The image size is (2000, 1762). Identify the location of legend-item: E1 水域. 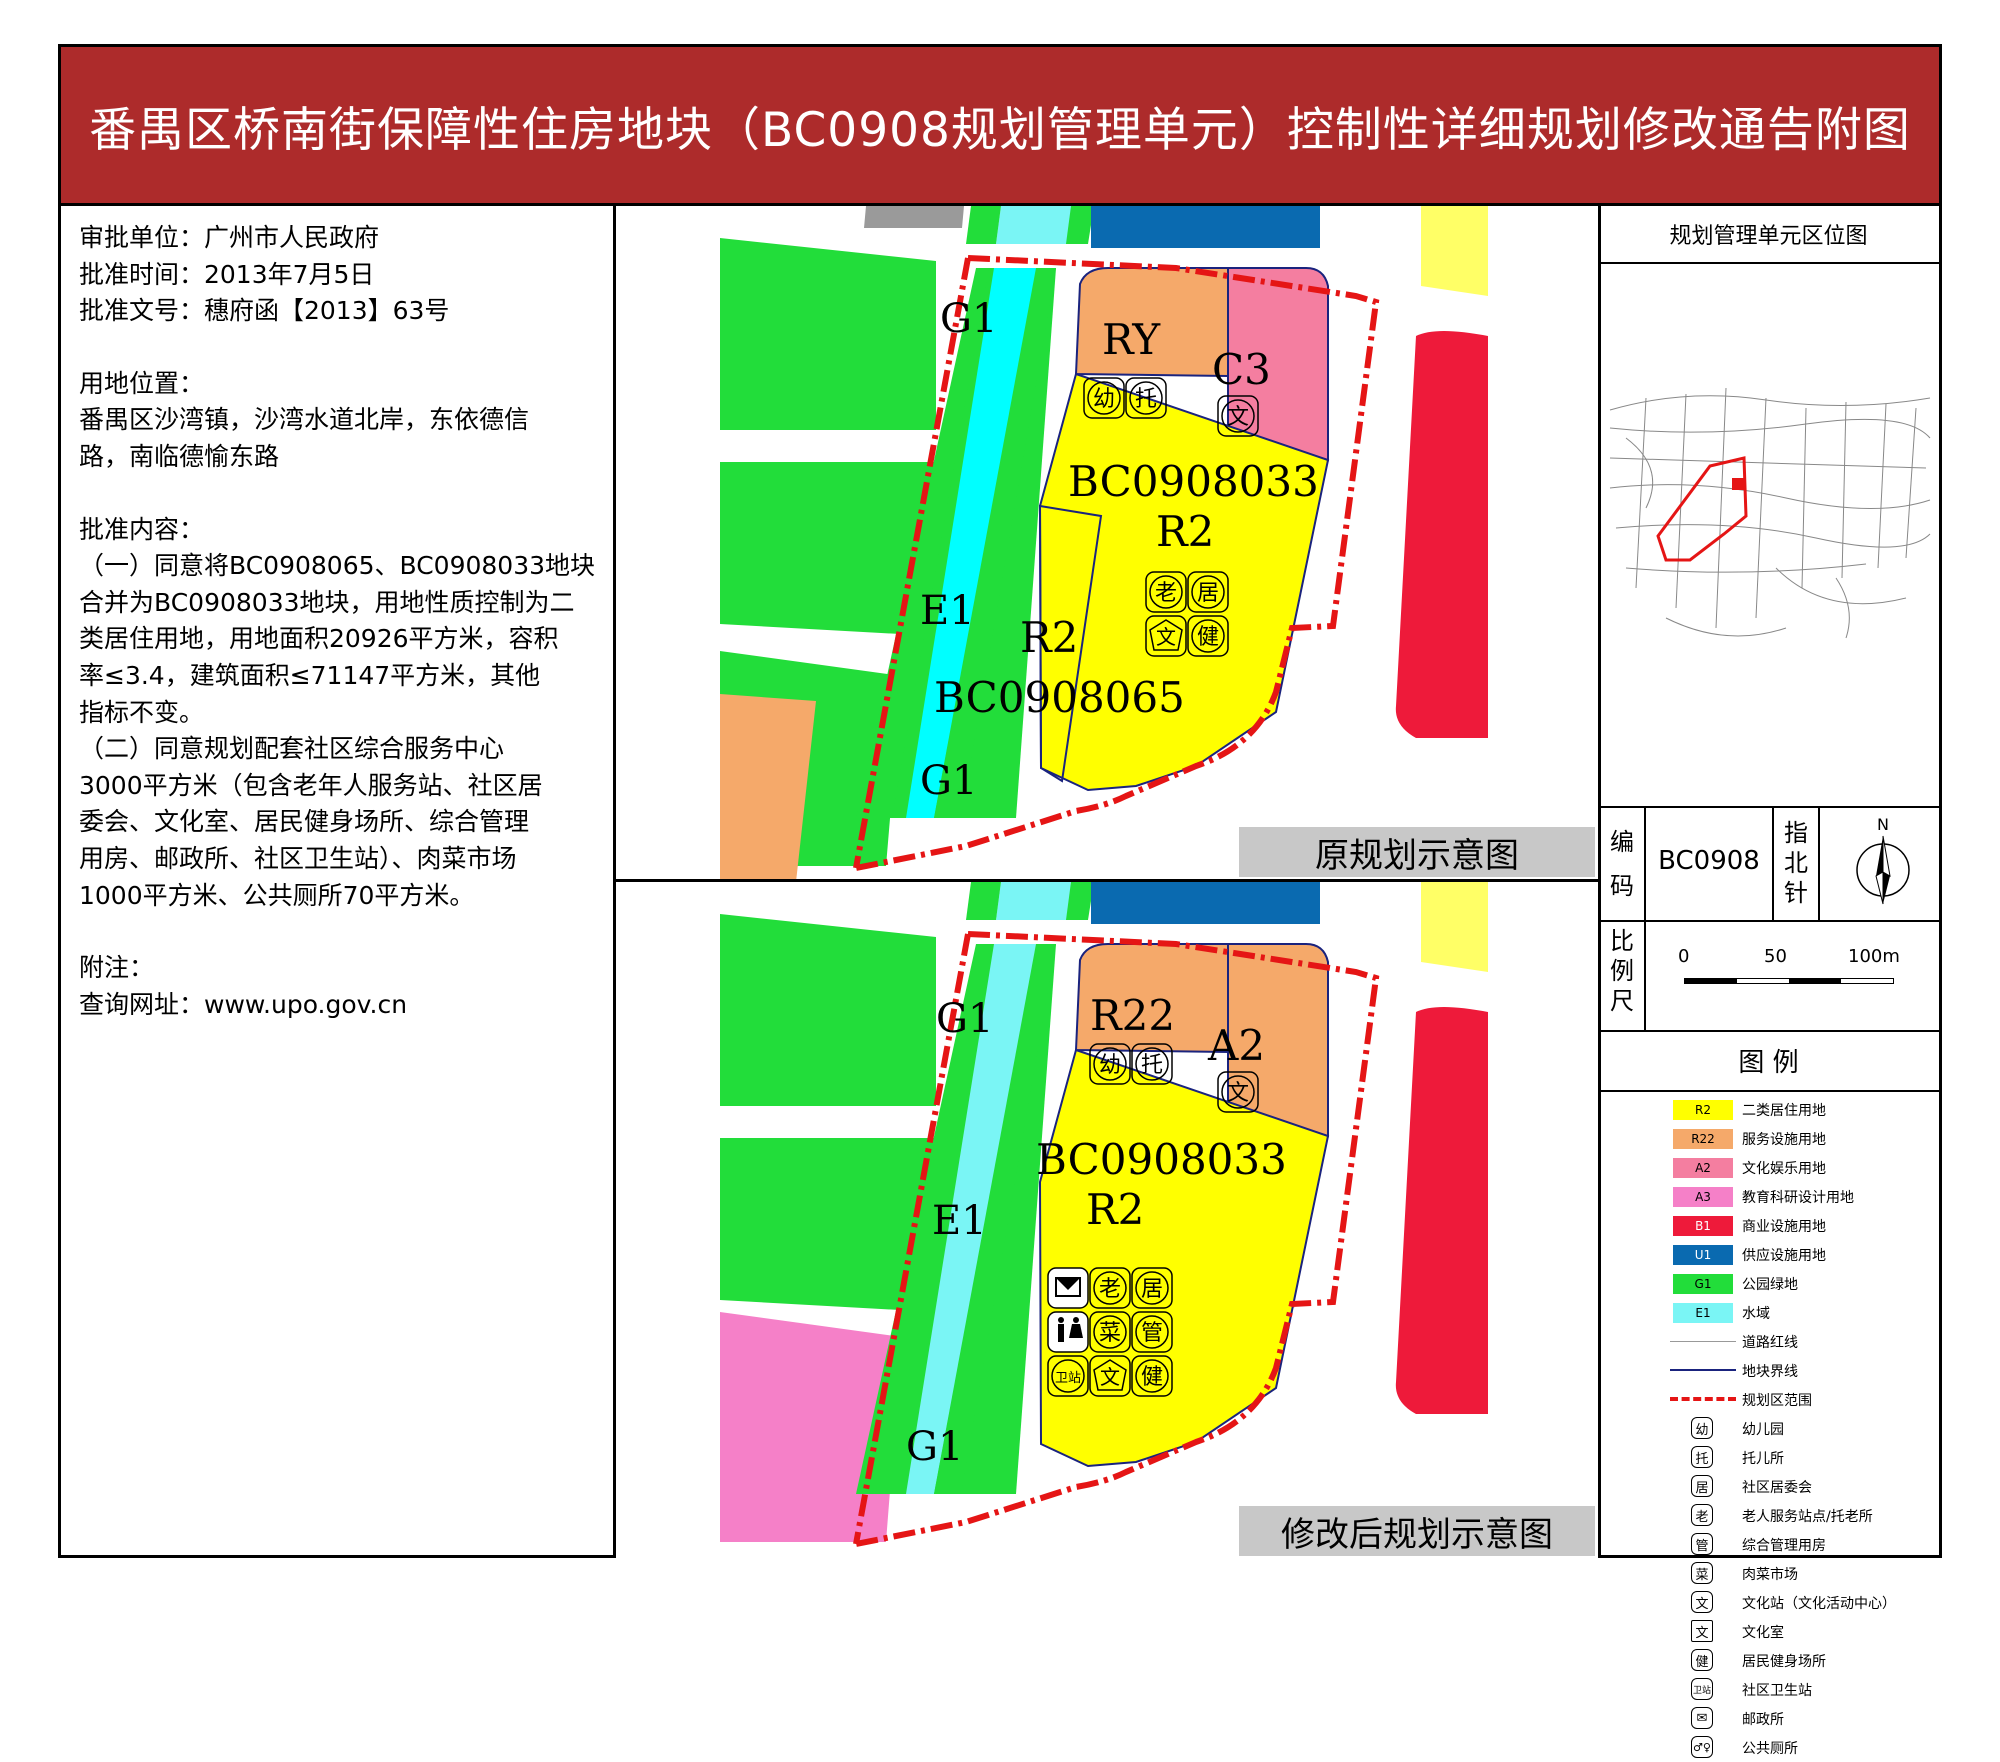
(1768, 1313).